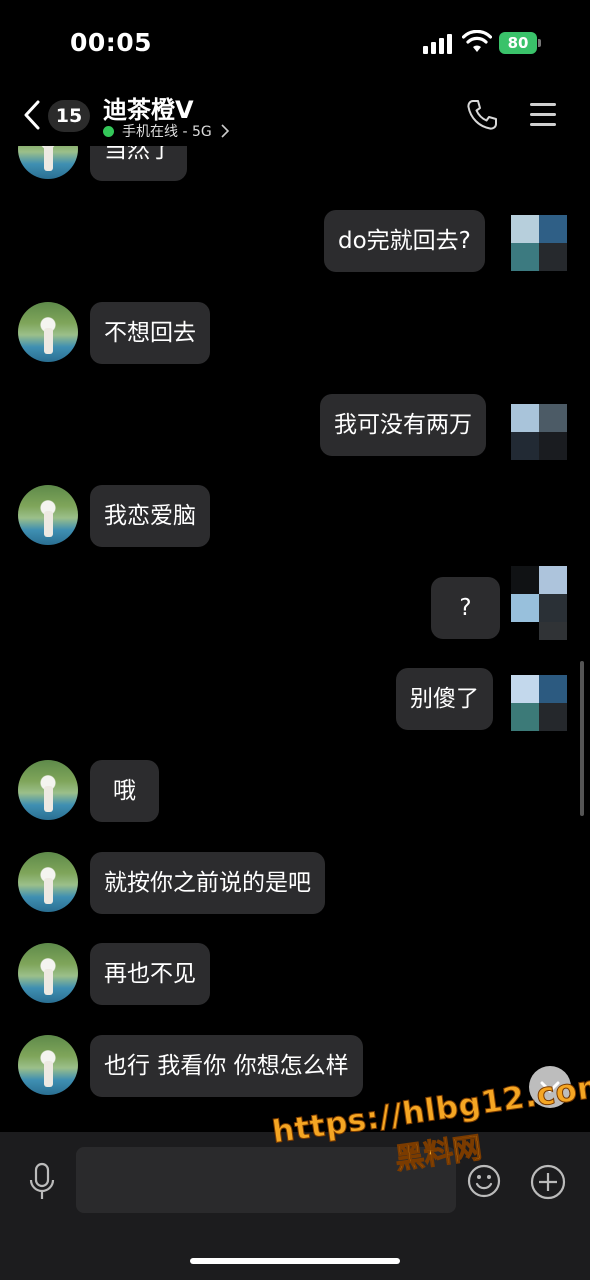 This screenshot has height=1280, width=590. Describe the element at coordinates (266, 1180) in the screenshot. I see `message-input` at that location.